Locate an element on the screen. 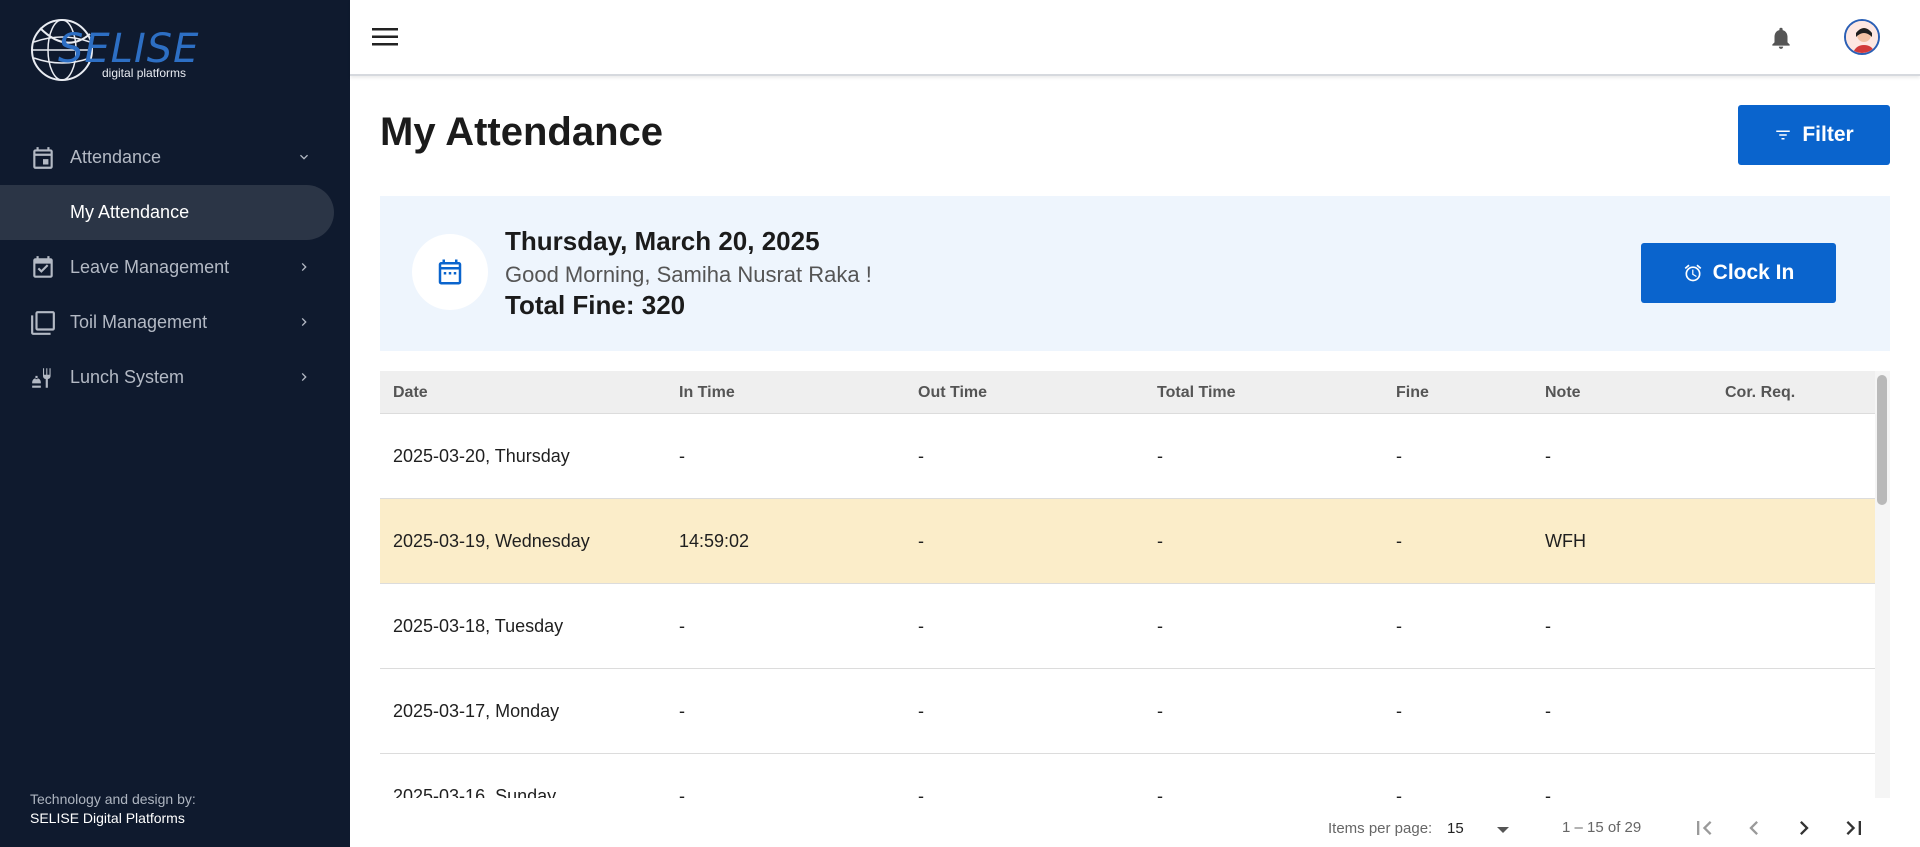 This screenshot has width=1920, height=847. hamburger-icon is located at coordinates (385, 37).